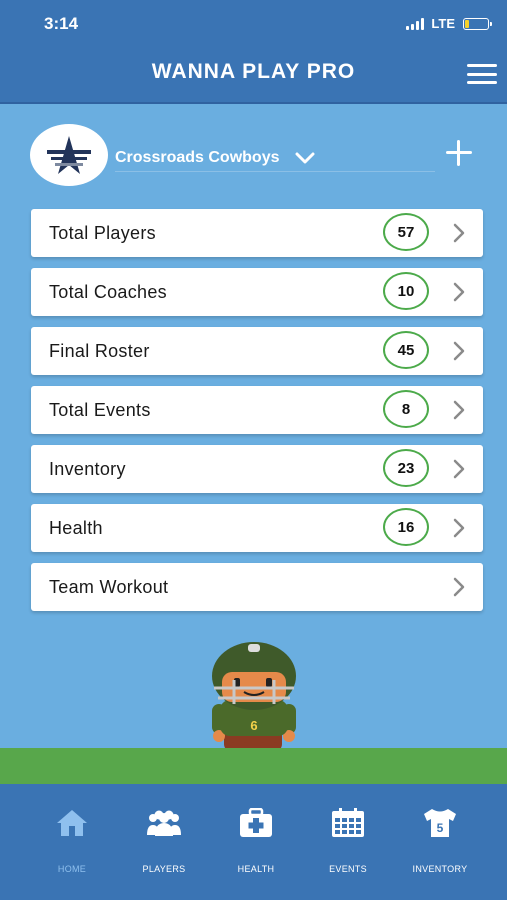 The height and width of the screenshot is (900, 507). Describe the element at coordinates (348, 869) in the screenshot. I see `tab-label: EVENTS` at that location.